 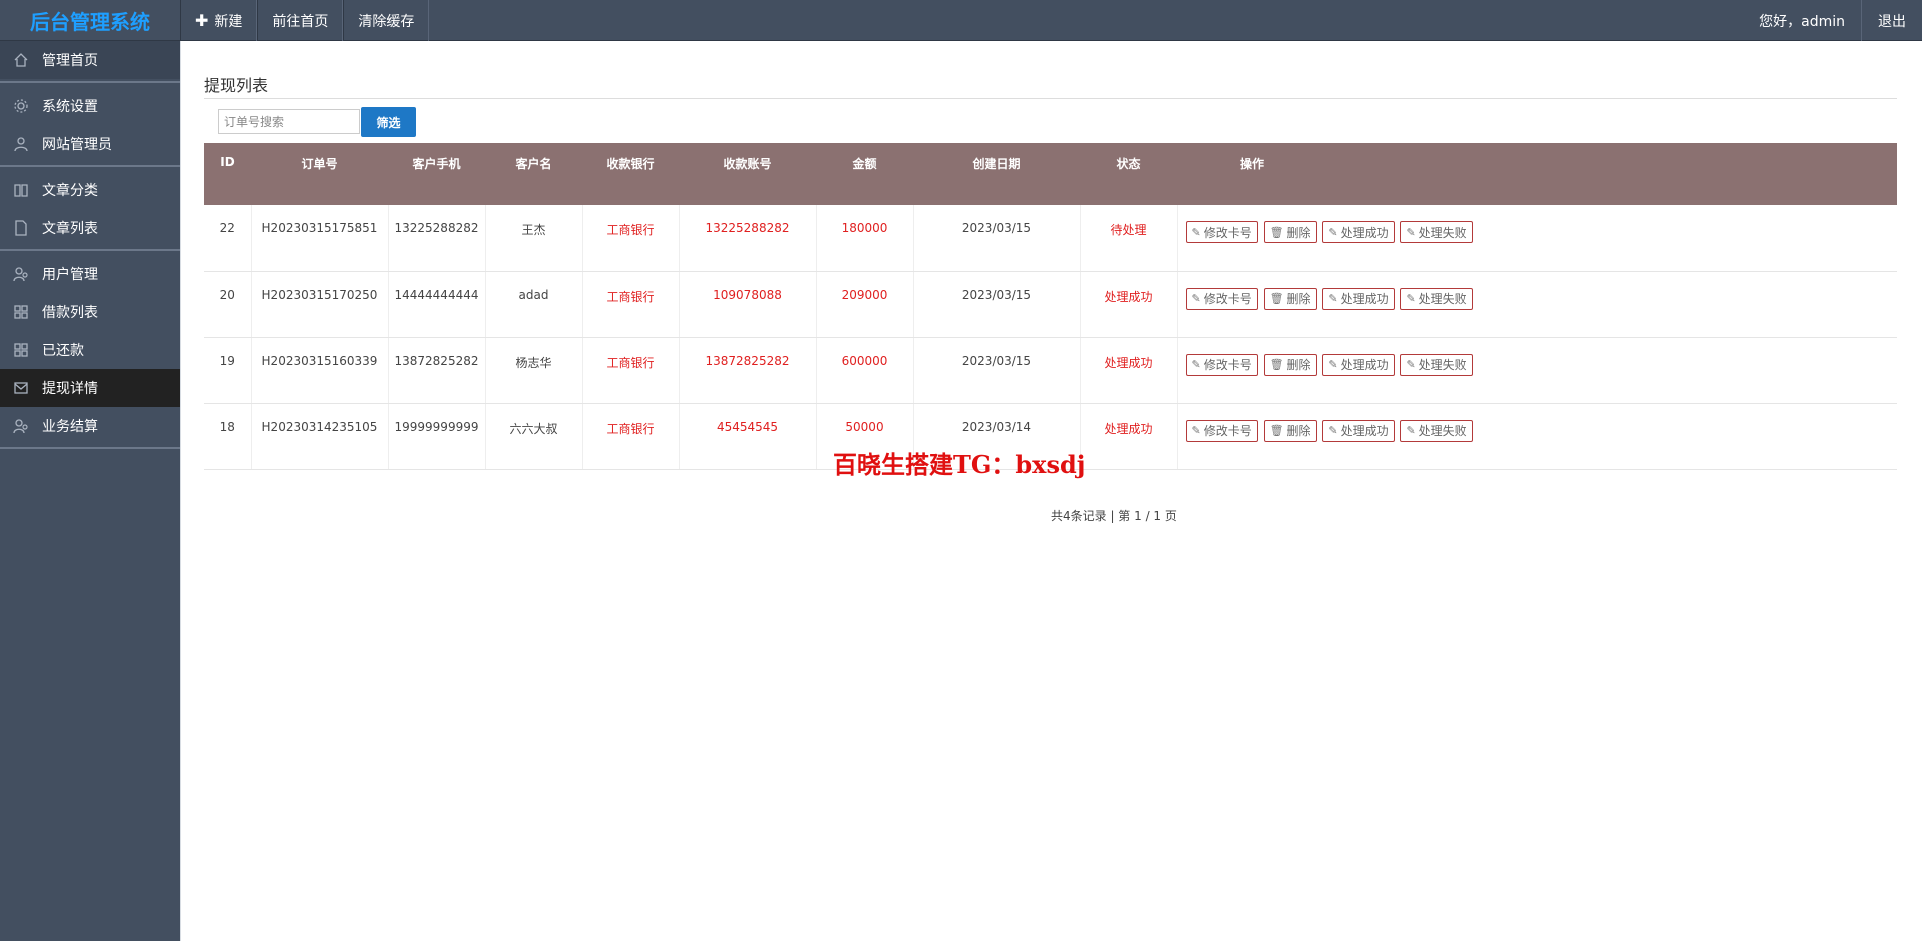 I want to click on cell-phone: 13872825282, so click(x=437, y=370).